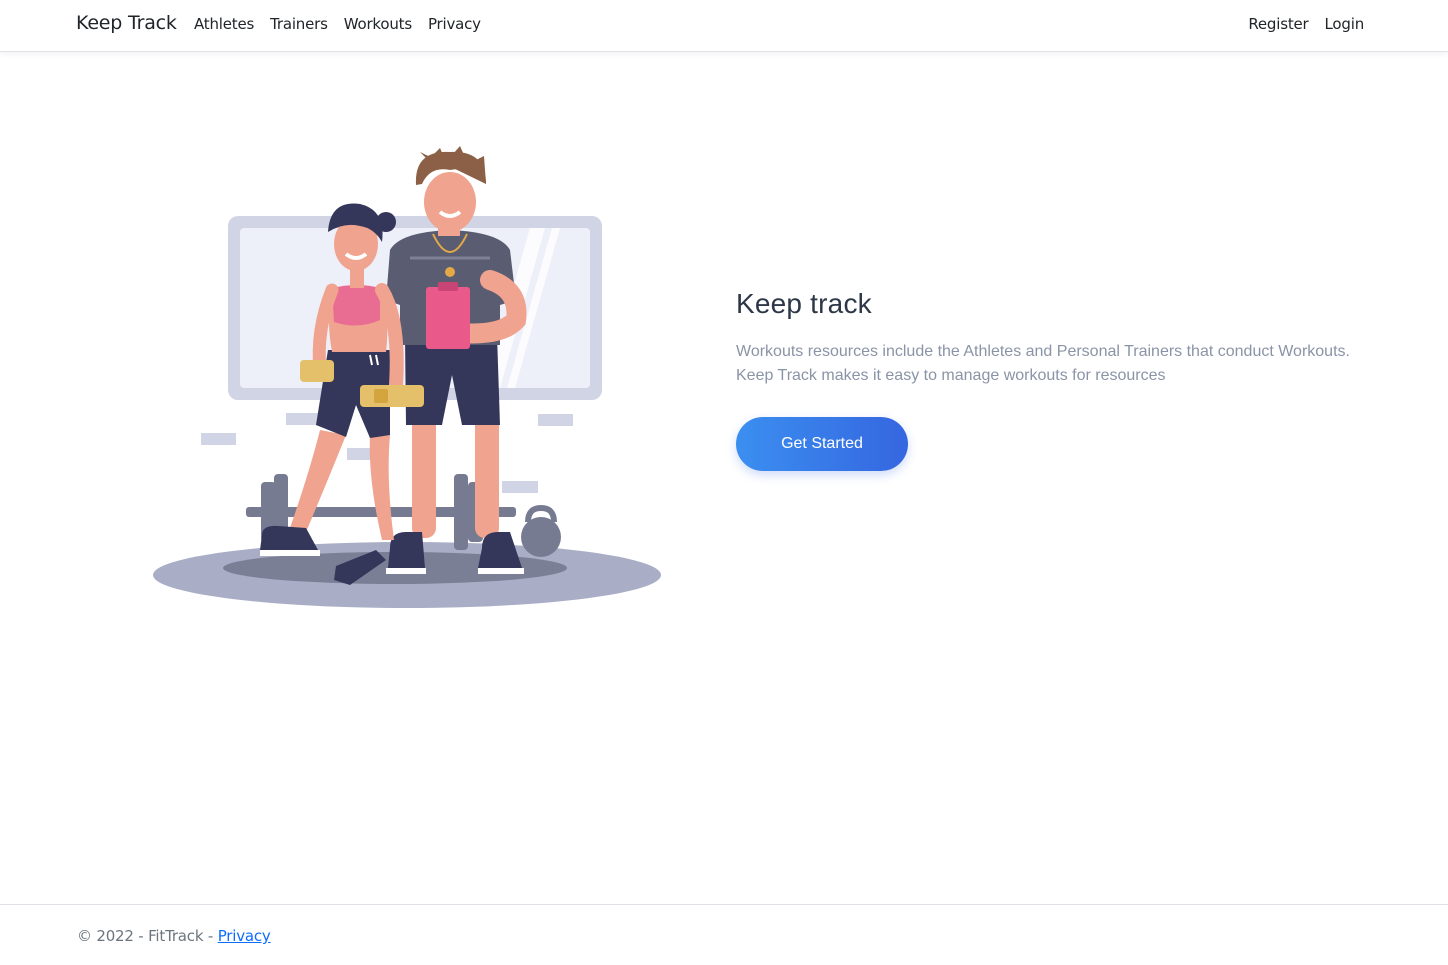 The image size is (1448, 965). What do you see at coordinates (724, 934) in the screenshot?
I see `footer: © 2022 - FitTrack - Privacy` at bounding box center [724, 934].